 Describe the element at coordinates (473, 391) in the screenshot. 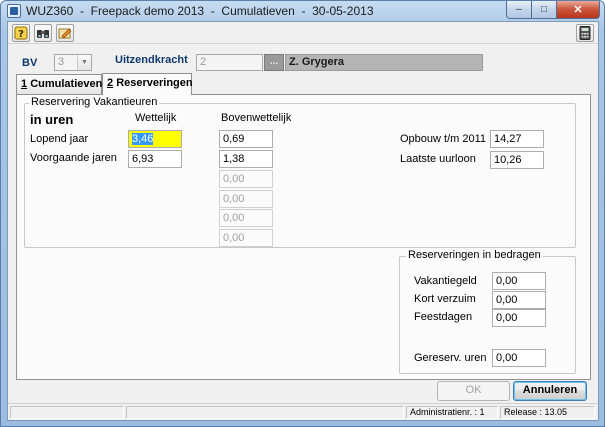

I see `ok-button: OK` at that location.